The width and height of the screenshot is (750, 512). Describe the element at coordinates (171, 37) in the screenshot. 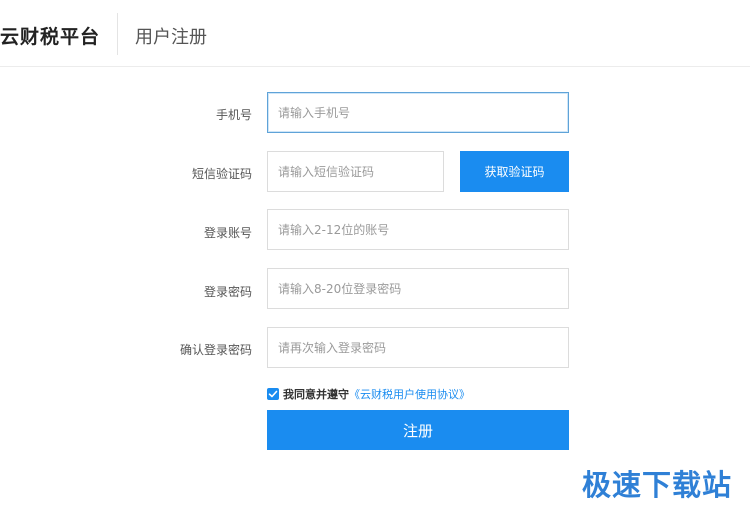

I see `page-title: 用户注册` at that location.